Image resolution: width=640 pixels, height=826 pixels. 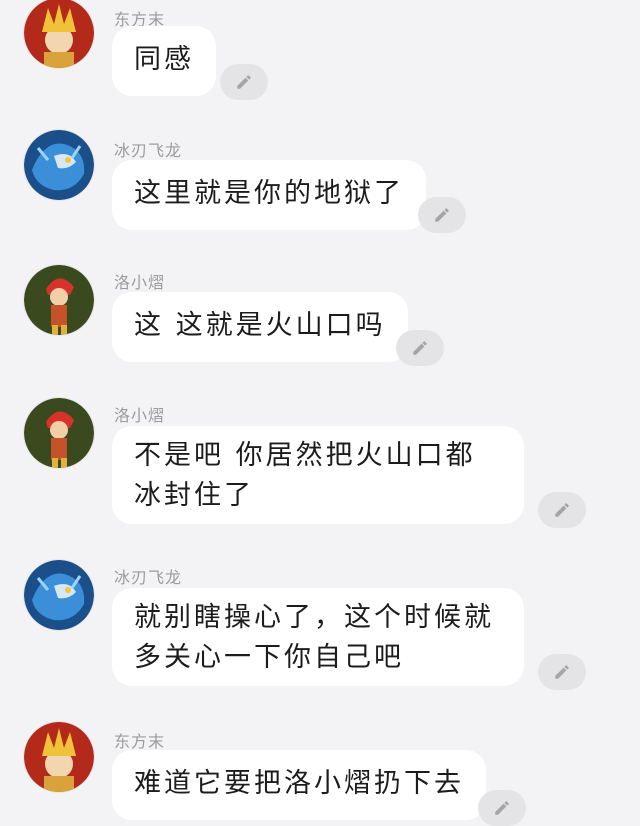 I want to click on message-bubble: 就别瞎操心了，这个时候就多关心一下你自己吧, so click(x=318, y=637).